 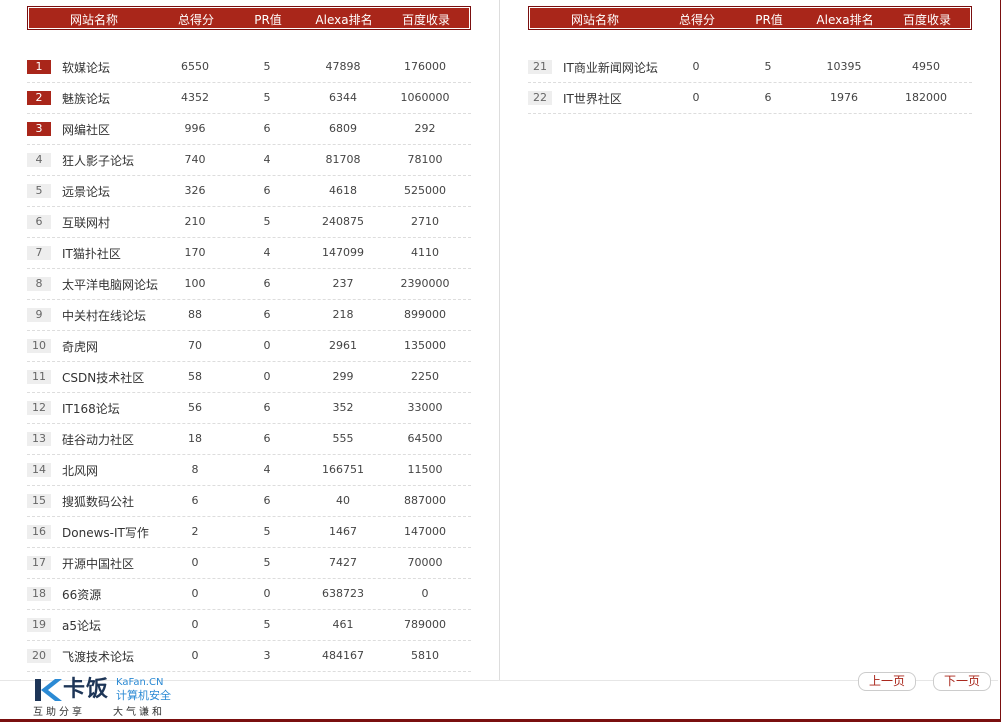 What do you see at coordinates (249, 129) in the screenshot?
I see `table-row: 3 网编社区 996 6 6809 292` at bounding box center [249, 129].